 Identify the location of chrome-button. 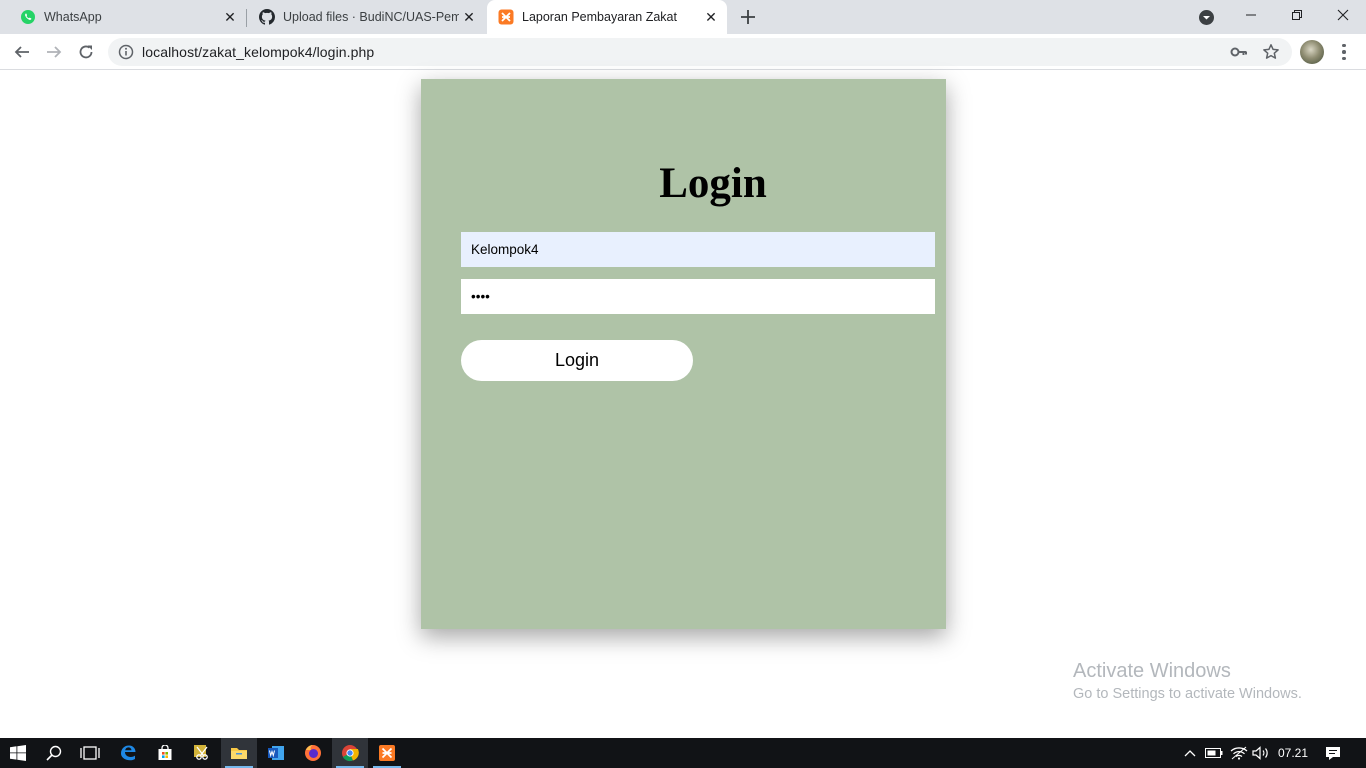
(350, 753).